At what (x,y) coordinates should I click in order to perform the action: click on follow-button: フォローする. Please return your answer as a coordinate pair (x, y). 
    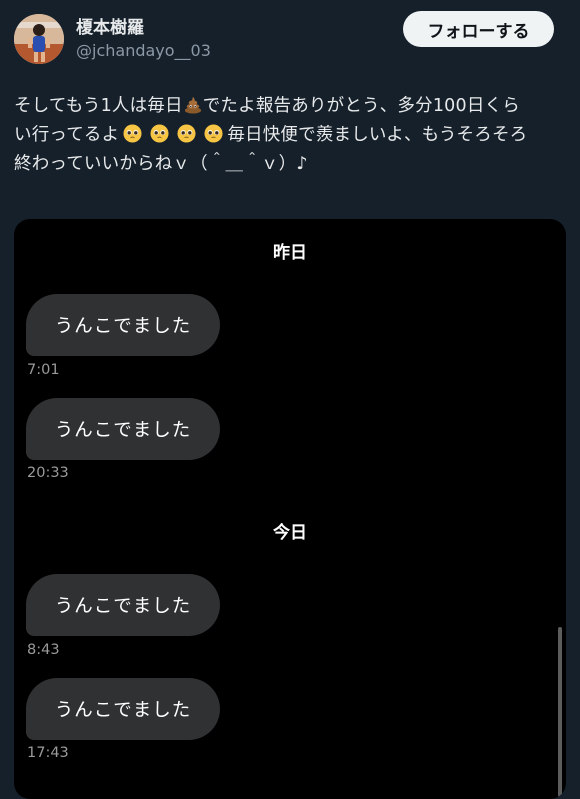
    Looking at the image, I should click on (478, 29).